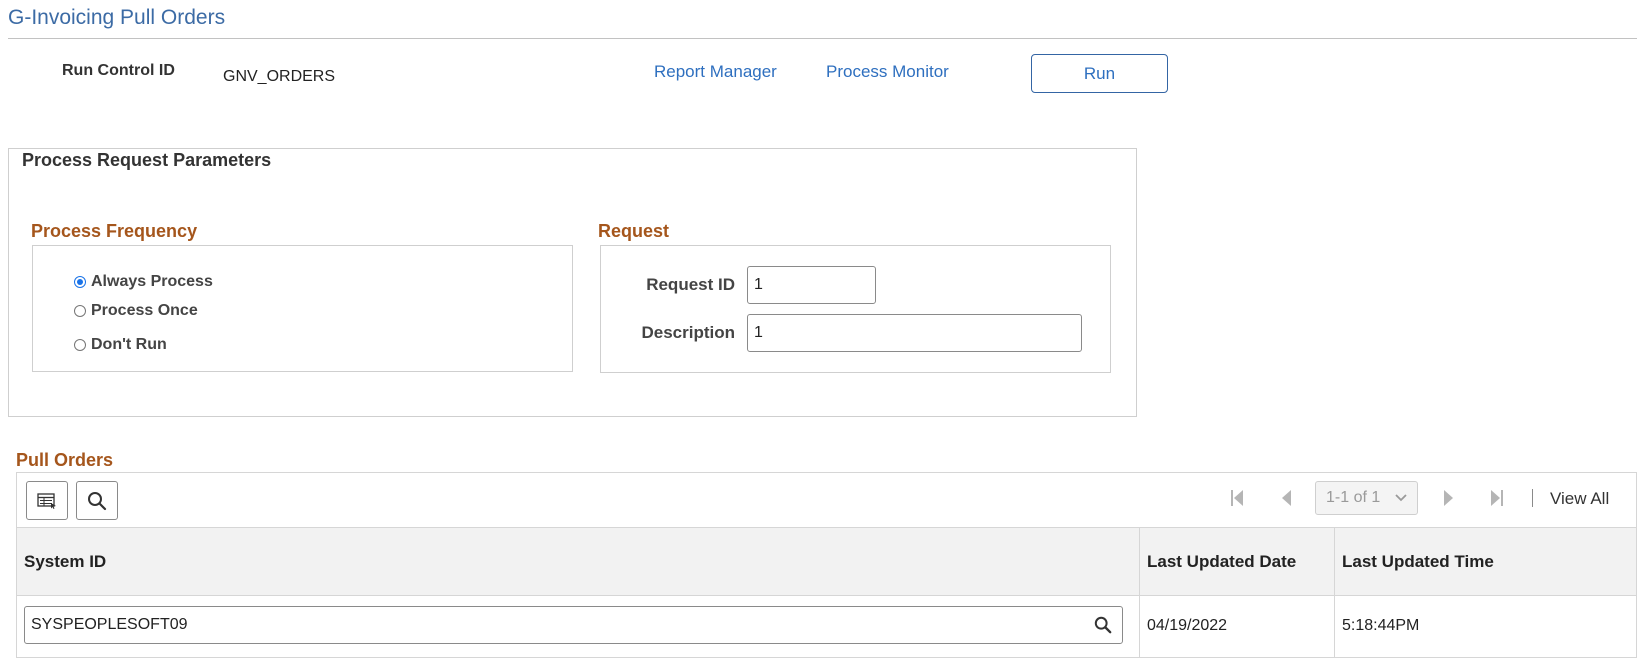 This screenshot has width=1637, height=660. Describe the element at coordinates (114, 231) in the screenshot. I see `process-frequency-title: Process Frequency` at that location.